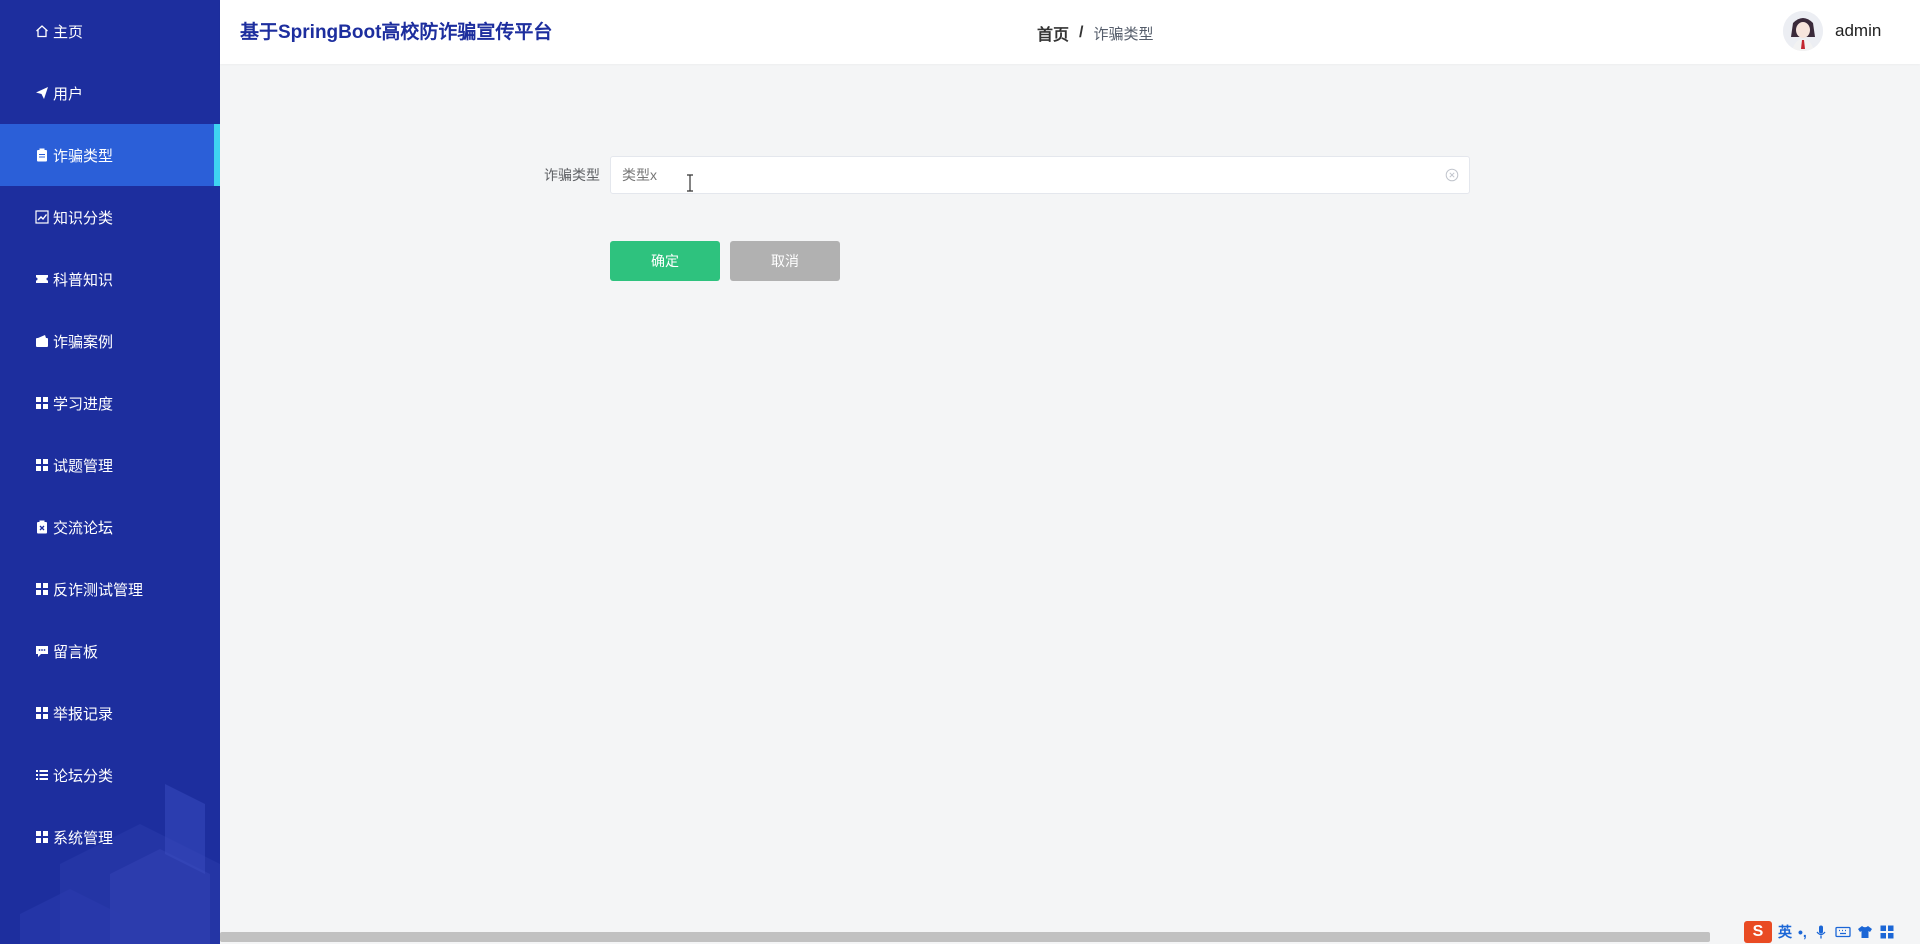  I want to click on sidebar-item-forum: 交流论坛, so click(110, 527).